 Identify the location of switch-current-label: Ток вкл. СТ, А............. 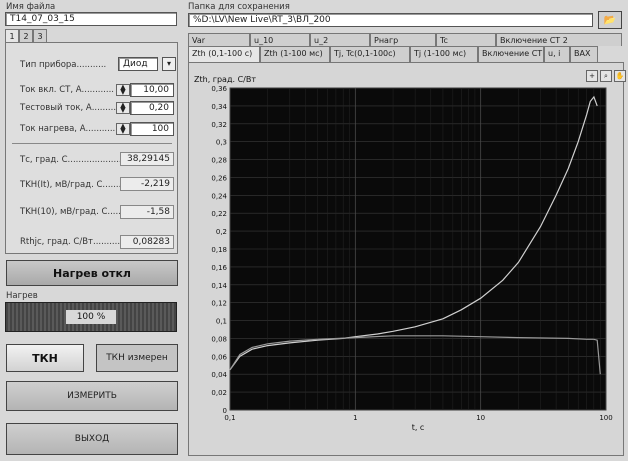
(67, 90).